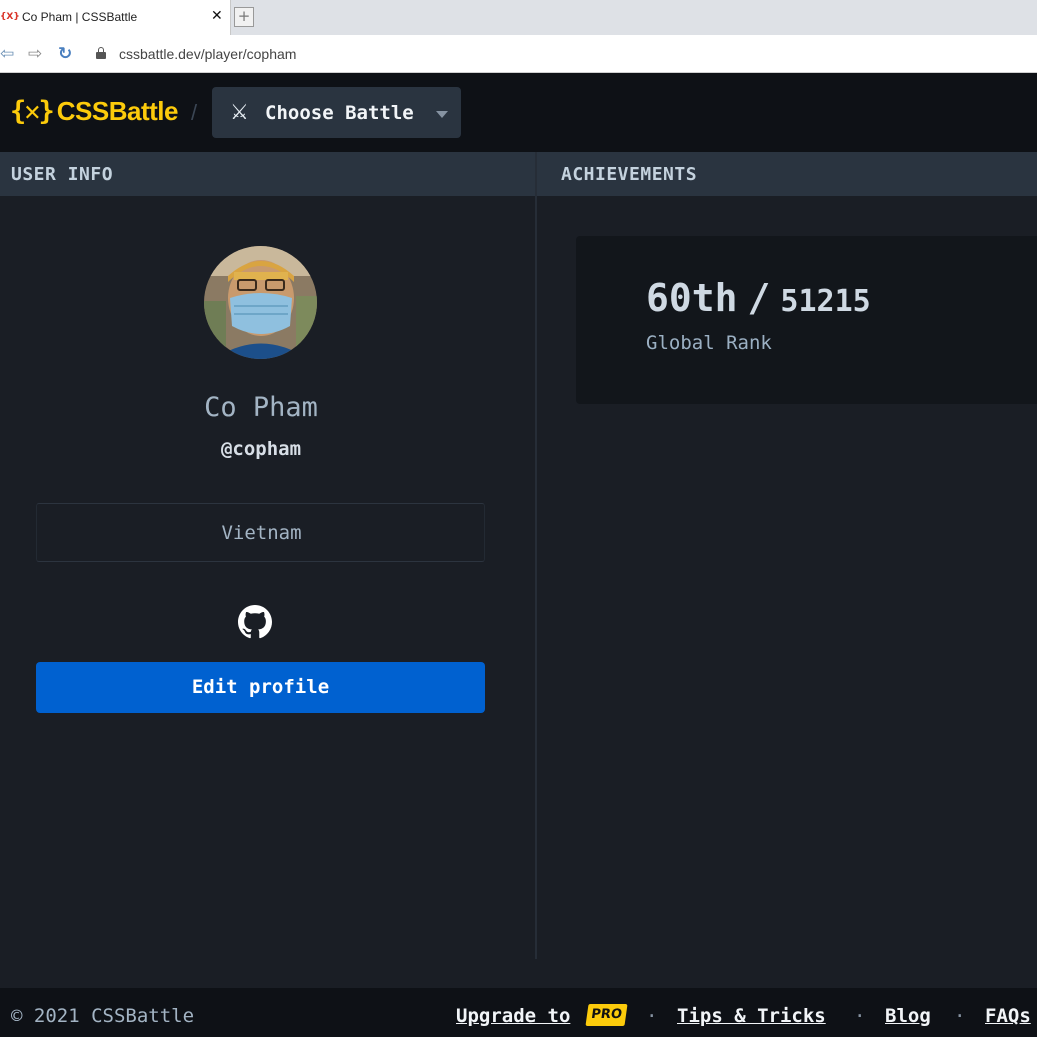 The image size is (1037, 1037). Describe the element at coordinates (261, 449) in the screenshot. I see `player-handle: @copham` at that location.